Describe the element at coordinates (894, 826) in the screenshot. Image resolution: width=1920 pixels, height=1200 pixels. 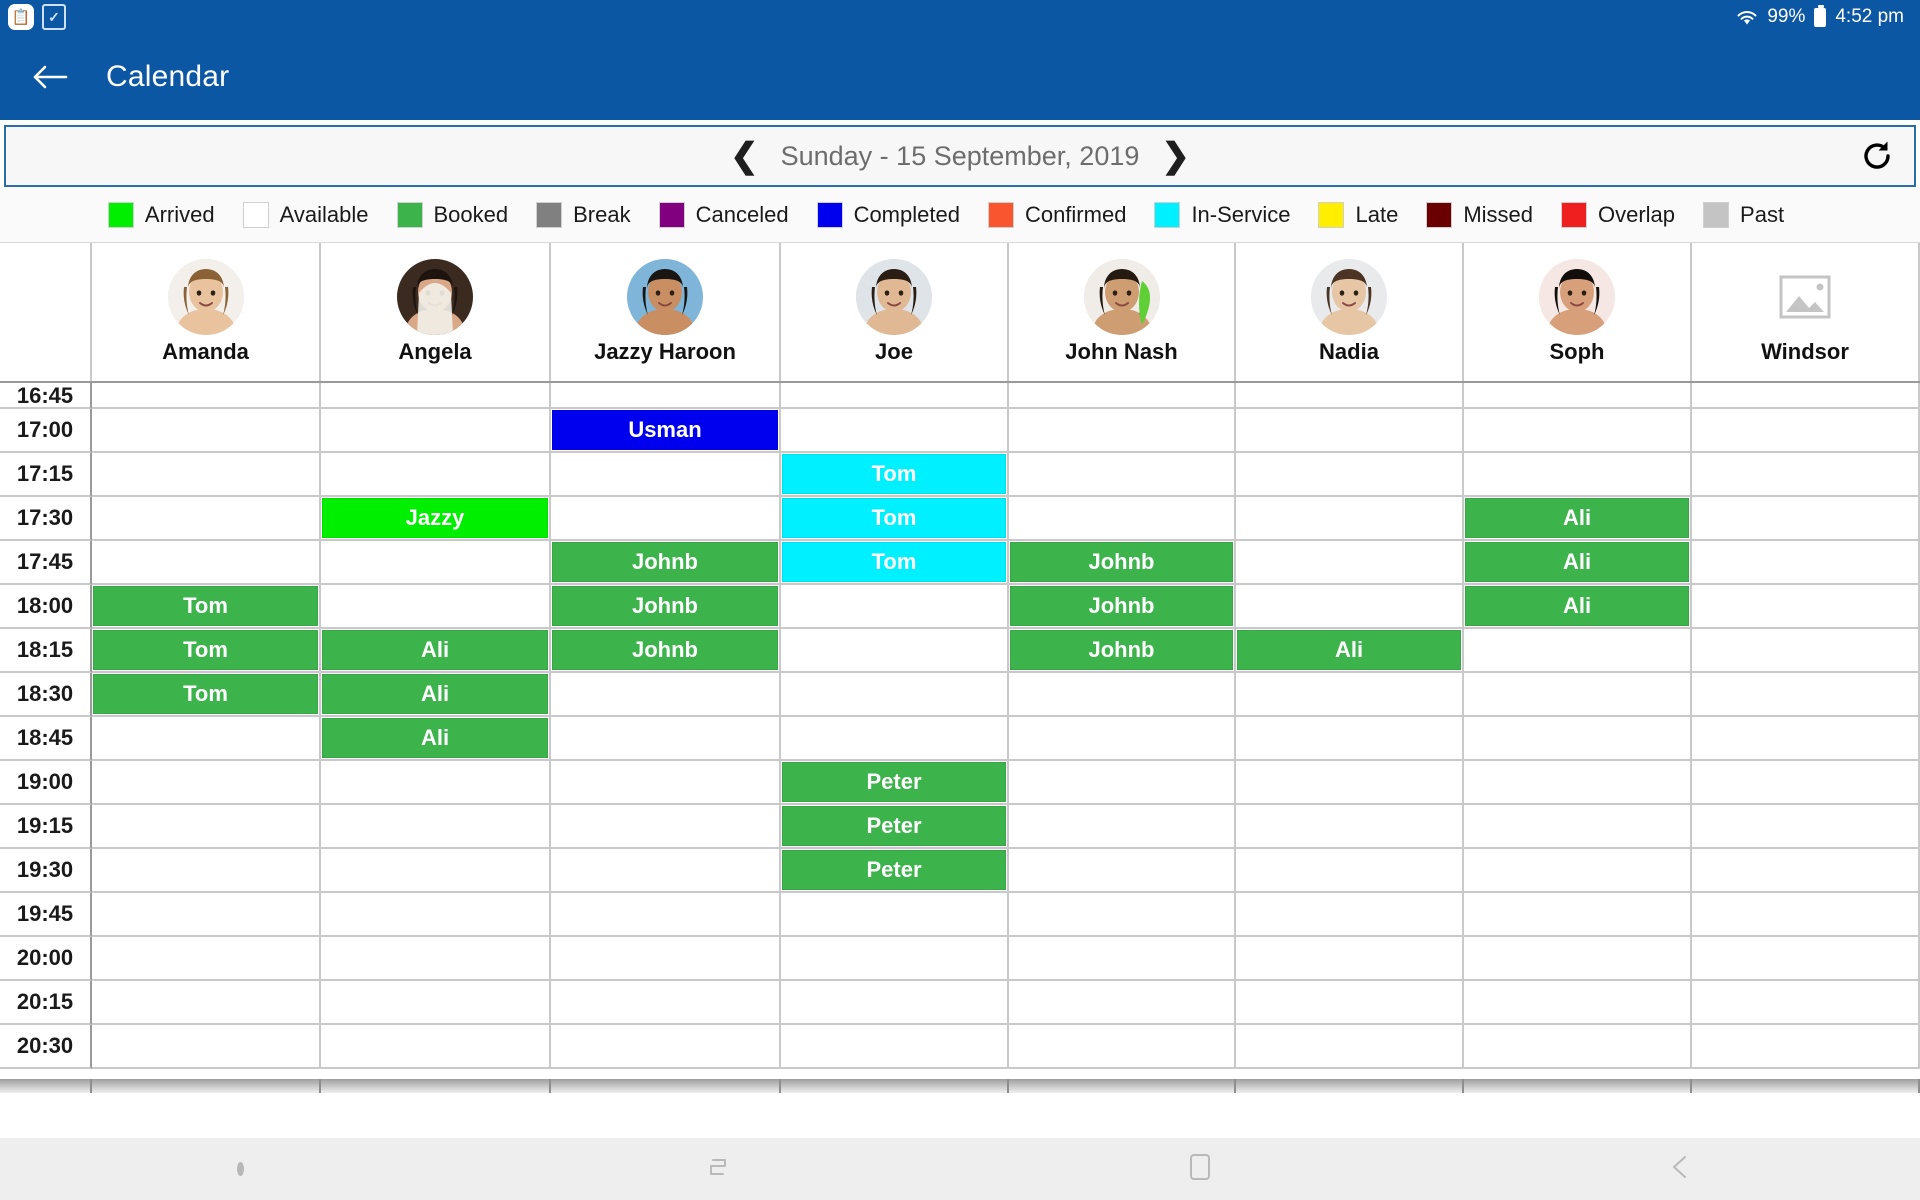
I see `appointment-block: Peter` at that location.